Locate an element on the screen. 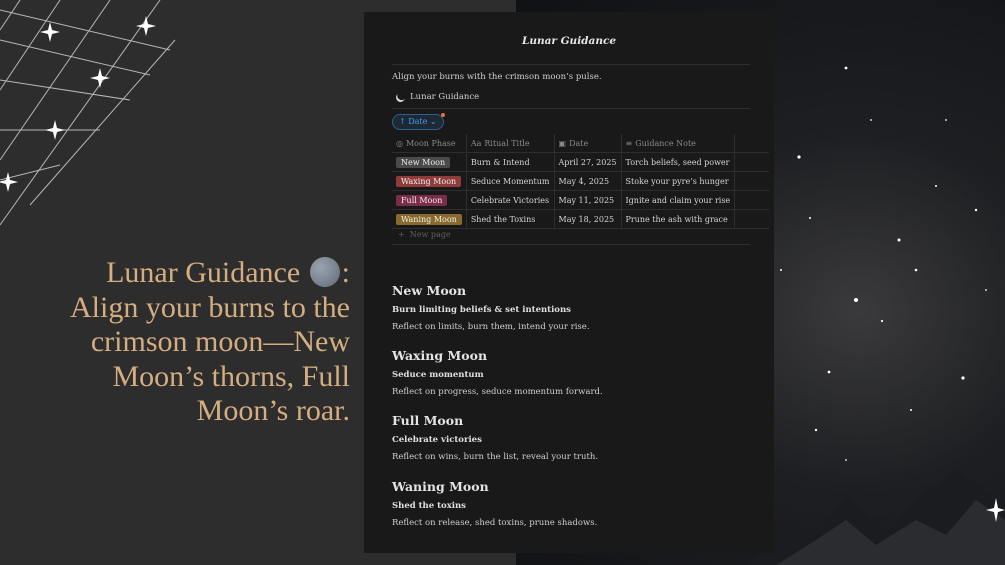 The image size is (1005, 565). section-subheading: Burn limiting beliefs & set intentions is located at coordinates (481, 310).